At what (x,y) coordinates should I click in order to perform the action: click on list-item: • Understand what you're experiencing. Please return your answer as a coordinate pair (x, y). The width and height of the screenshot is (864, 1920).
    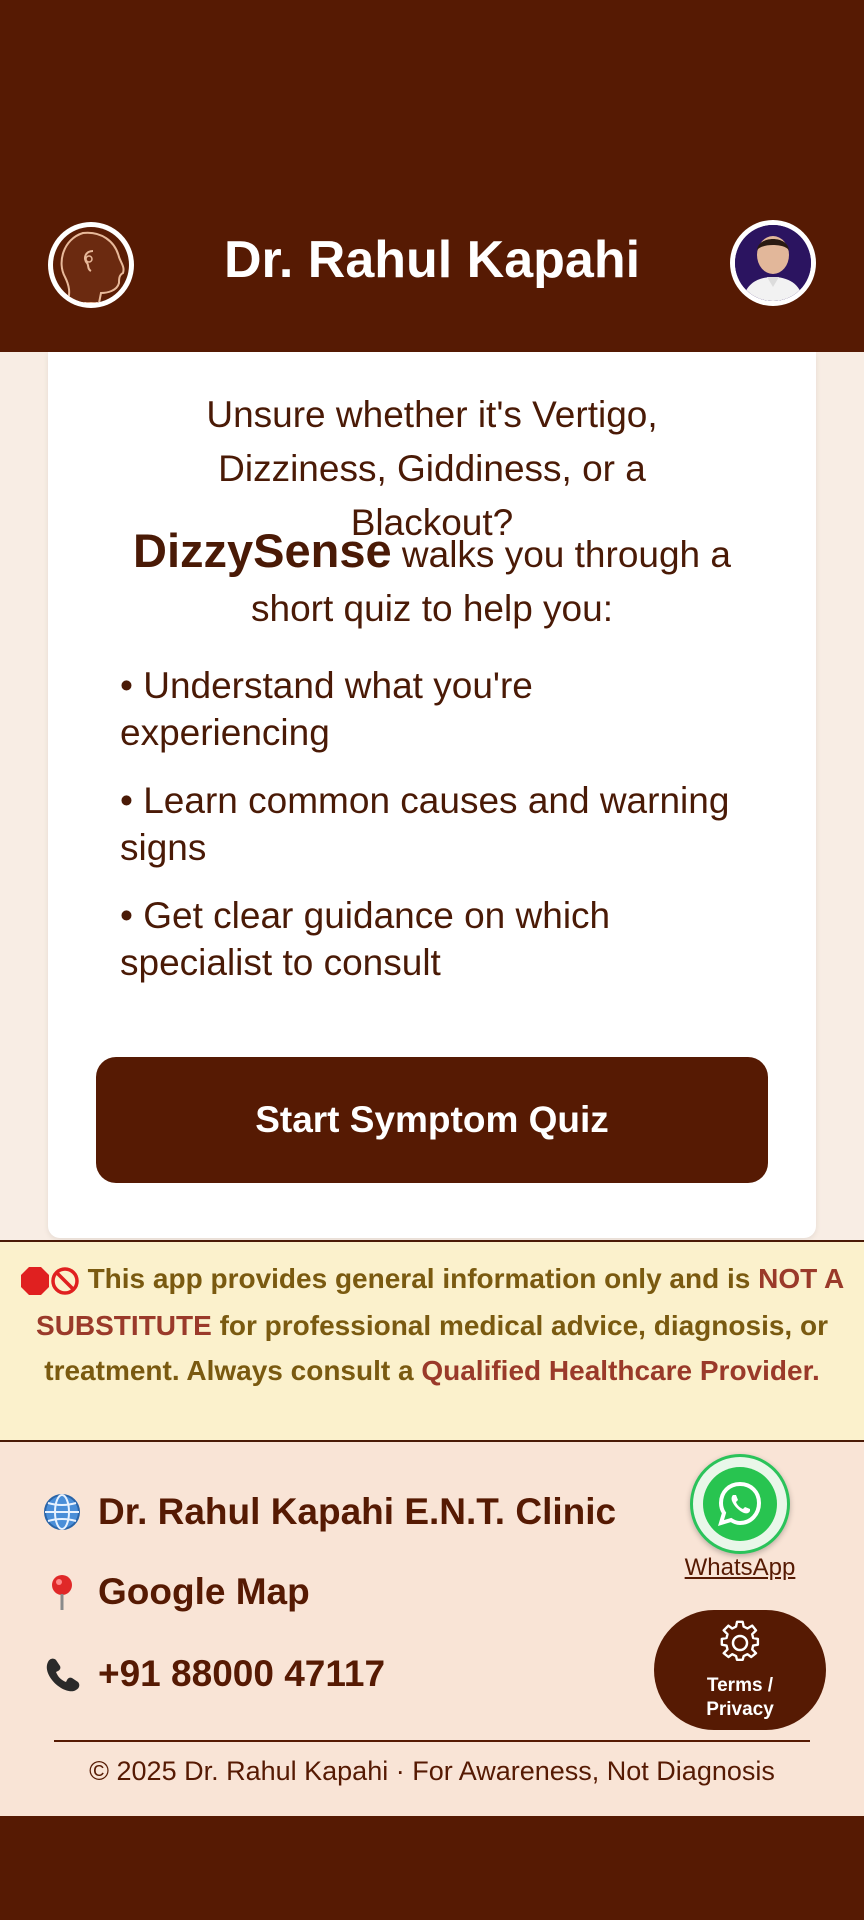
    Looking at the image, I should click on (326, 709).